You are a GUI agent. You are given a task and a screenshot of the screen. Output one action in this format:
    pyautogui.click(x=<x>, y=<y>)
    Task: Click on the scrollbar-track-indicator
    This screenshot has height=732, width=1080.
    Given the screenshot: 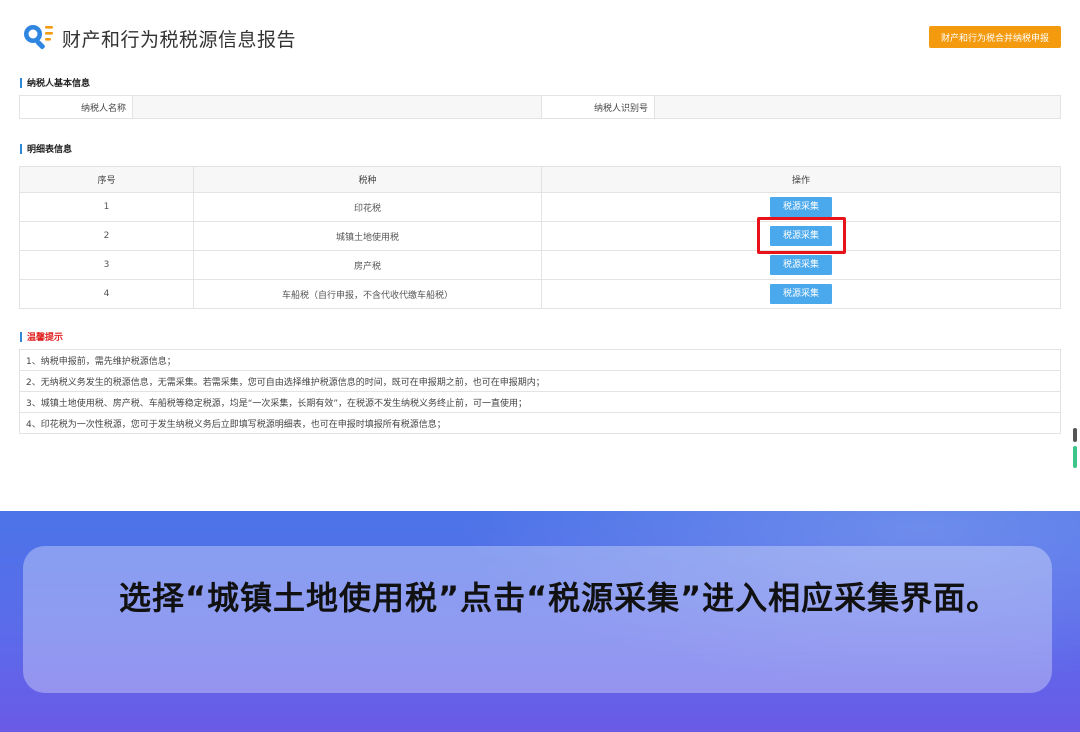 What is the action you would take?
    pyautogui.click(x=1075, y=457)
    